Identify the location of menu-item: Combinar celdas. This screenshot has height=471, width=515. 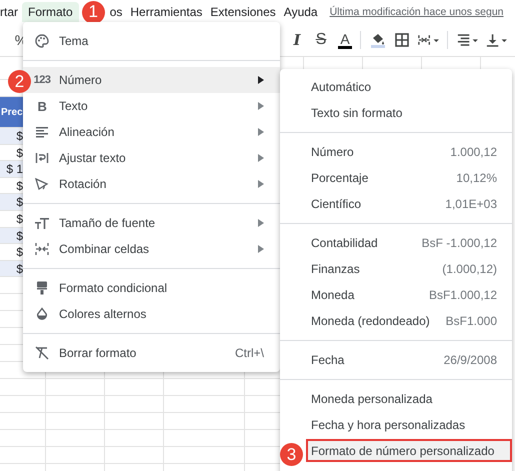
(151, 249).